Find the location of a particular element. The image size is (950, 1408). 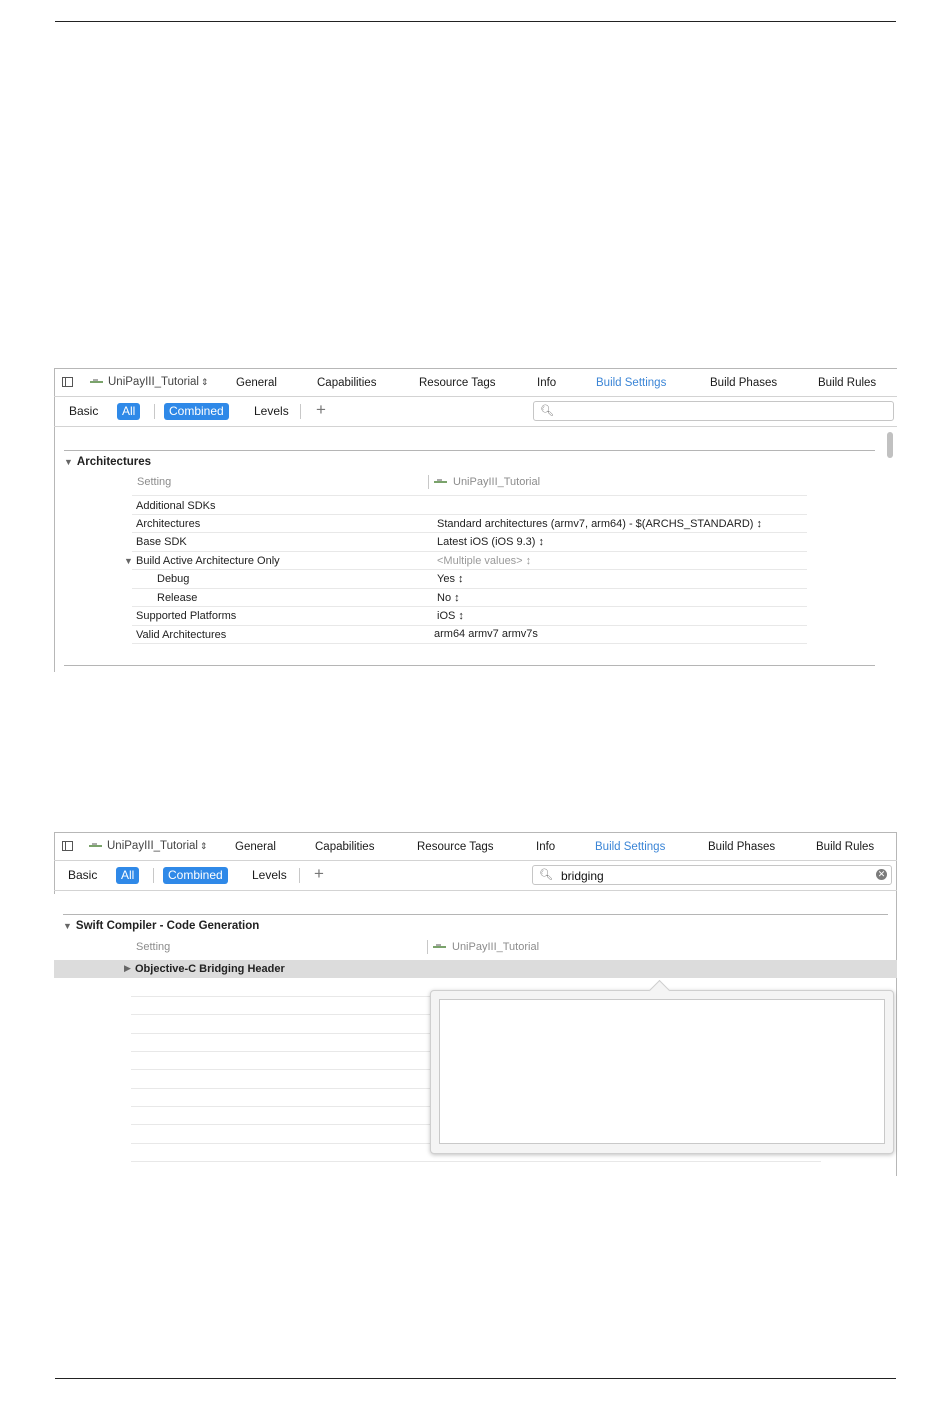

setting-value: iOS ↕ is located at coordinates (450, 616).